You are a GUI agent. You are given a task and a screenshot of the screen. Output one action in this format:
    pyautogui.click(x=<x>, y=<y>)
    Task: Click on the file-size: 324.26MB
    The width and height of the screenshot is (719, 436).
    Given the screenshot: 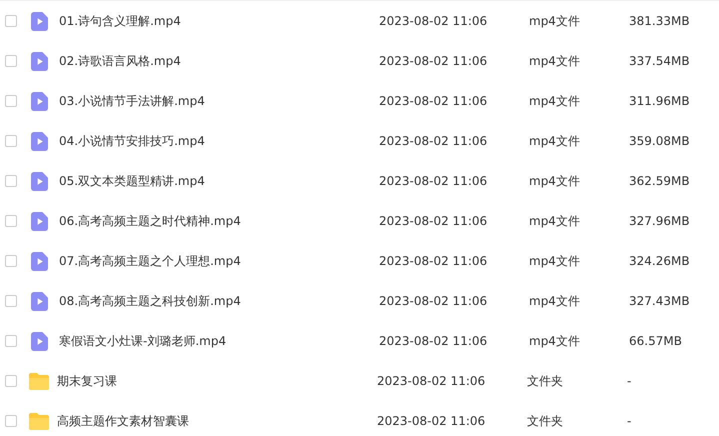 What is the action you would take?
    pyautogui.click(x=659, y=261)
    